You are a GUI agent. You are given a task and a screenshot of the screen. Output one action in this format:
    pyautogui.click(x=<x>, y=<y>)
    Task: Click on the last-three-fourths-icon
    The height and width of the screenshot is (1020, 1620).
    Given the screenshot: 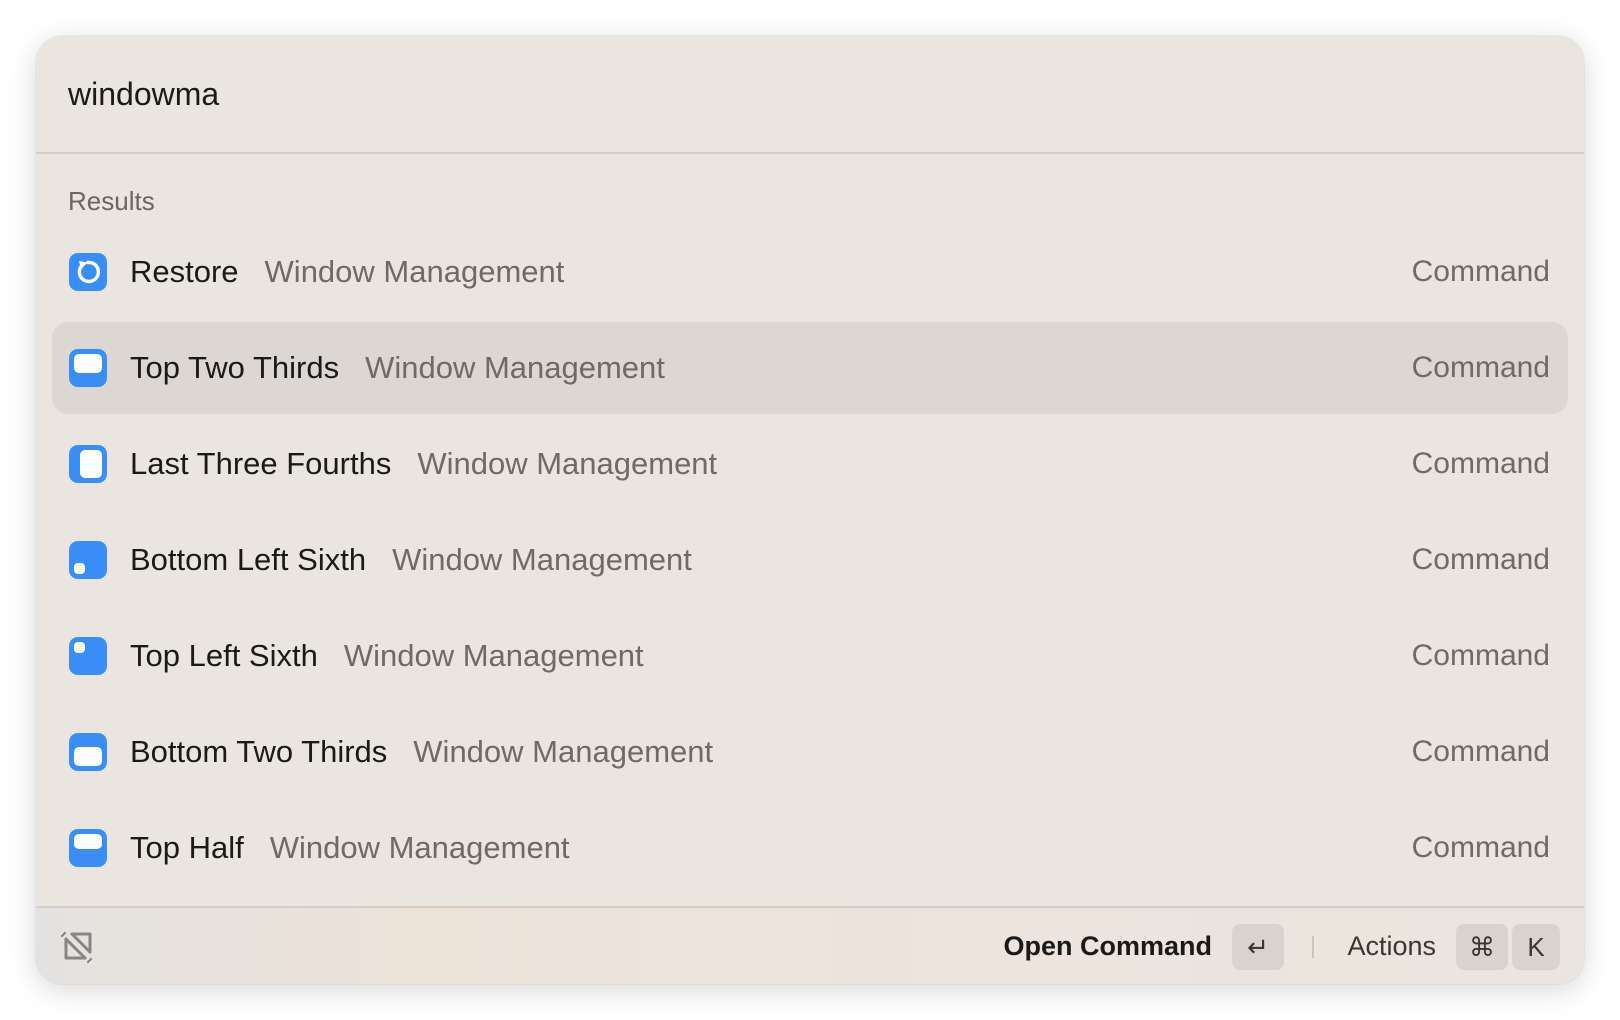 What is the action you would take?
    pyautogui.click(x=88, y=464)
    